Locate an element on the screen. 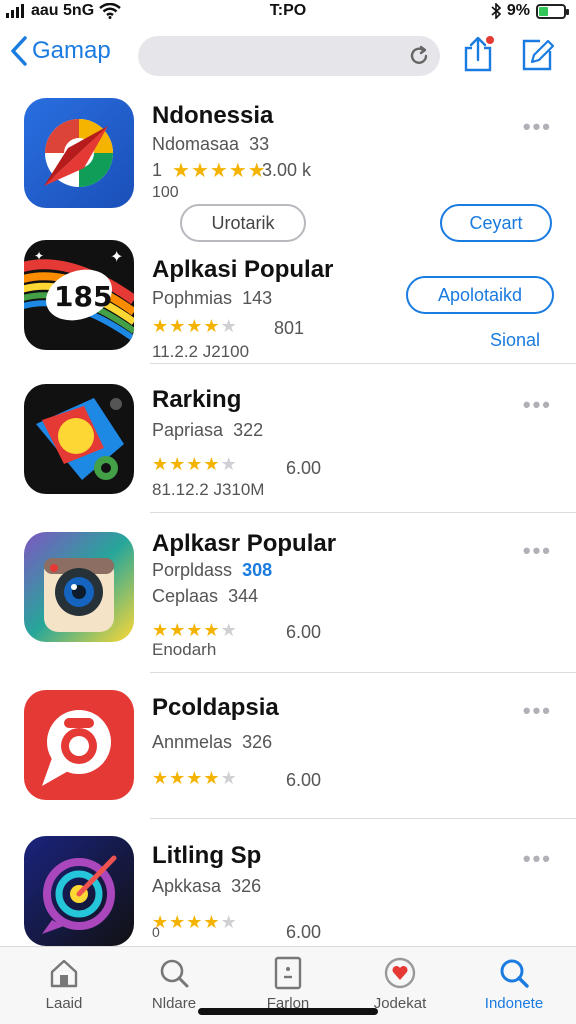 The image size is (576, 1024). tab-card: Farlon is located at coordinates (288, 983).